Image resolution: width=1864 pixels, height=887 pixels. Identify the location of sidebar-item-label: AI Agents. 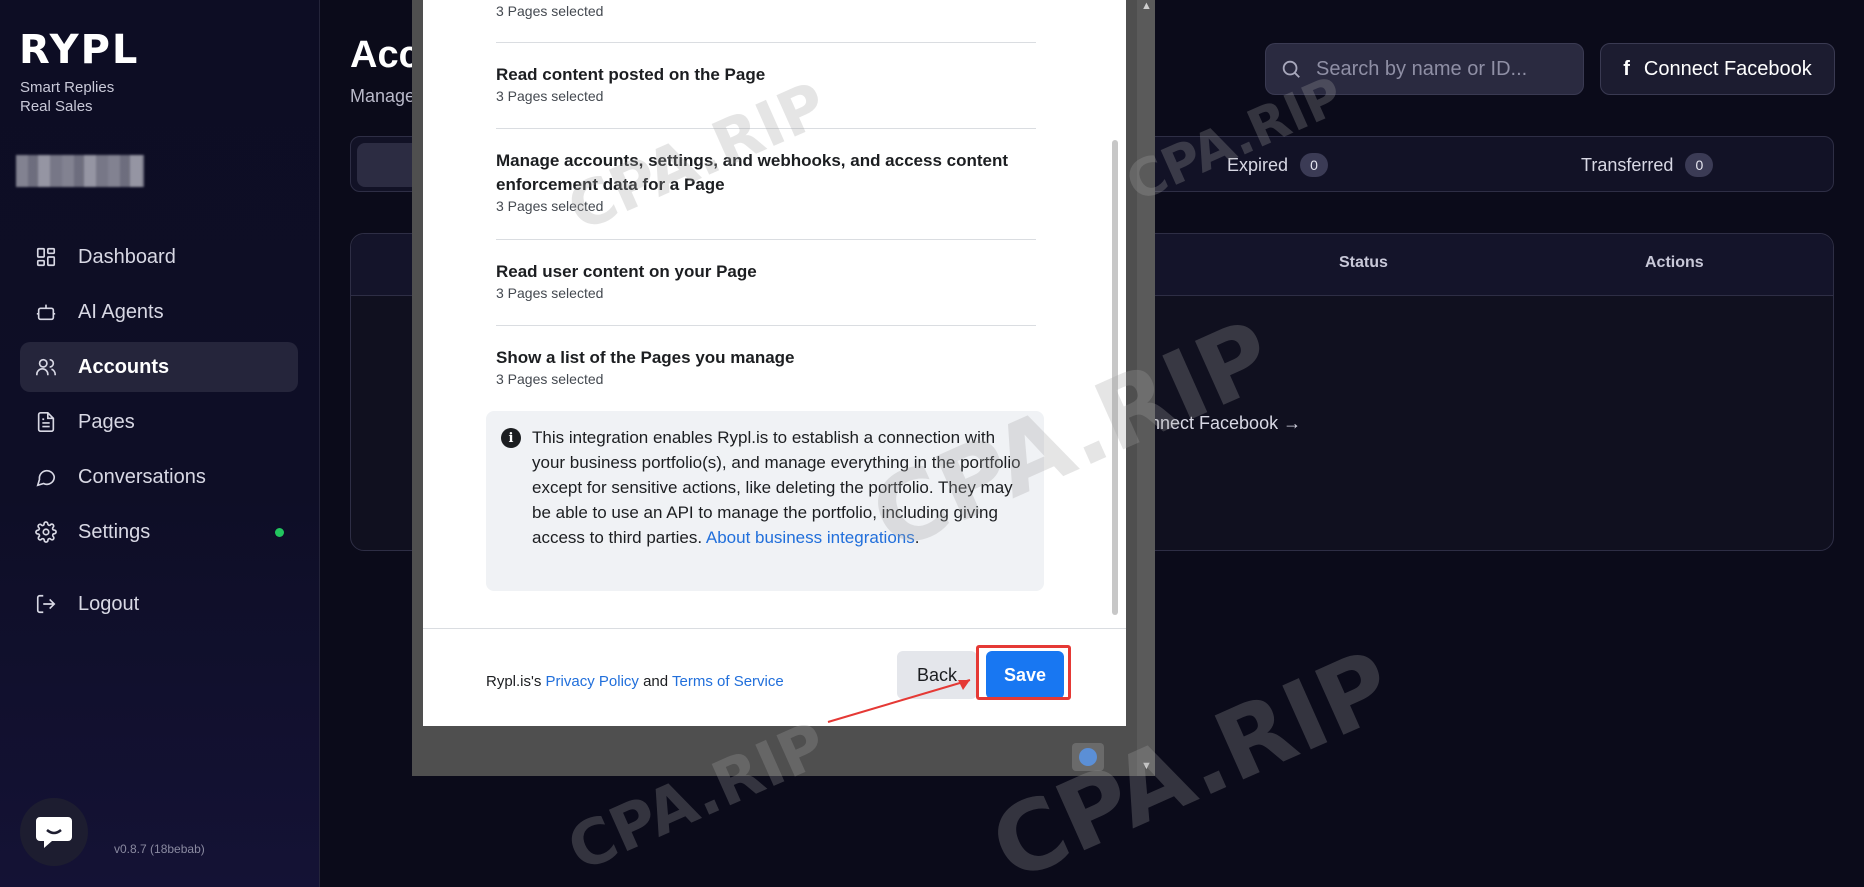
(121, 311).